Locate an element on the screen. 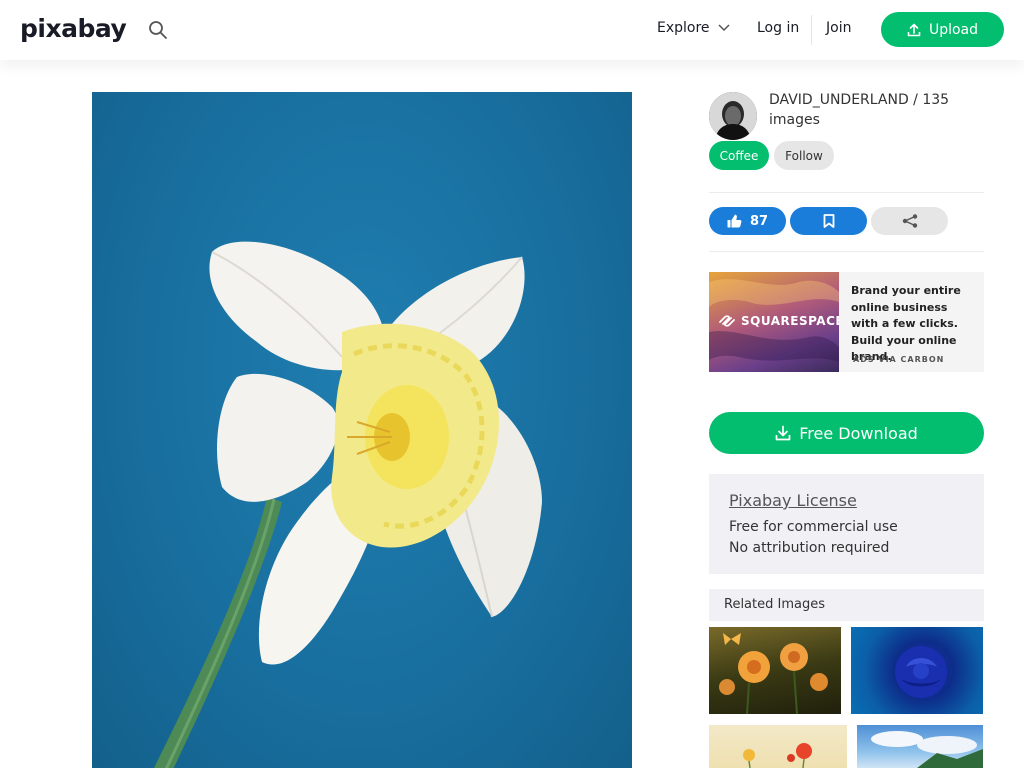 The width and height of the screenshot is (1024, 768). bookmark-icon is located at coordinates (828, 221).